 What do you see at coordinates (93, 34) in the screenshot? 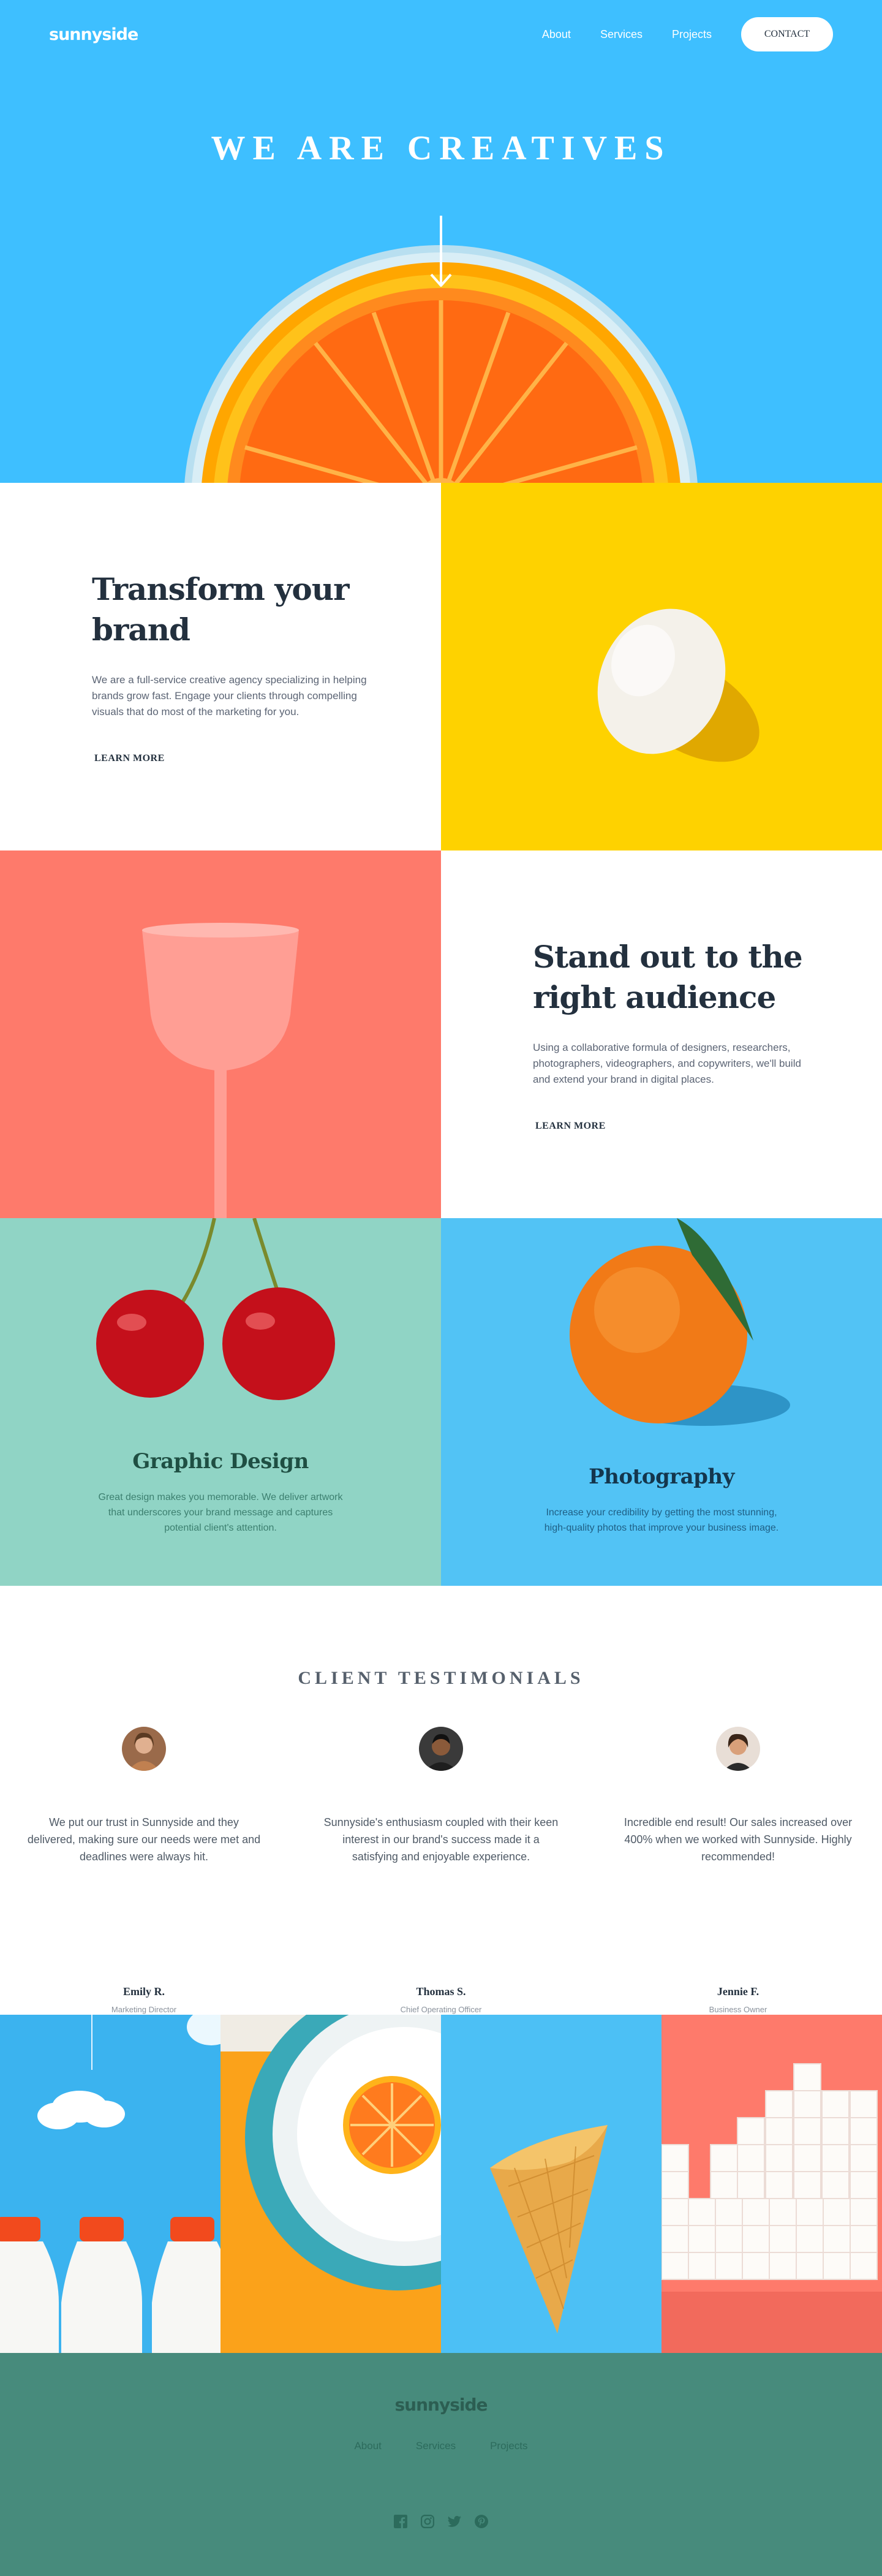
I see `logo: sunnyside` at bounding box center [93, 34].